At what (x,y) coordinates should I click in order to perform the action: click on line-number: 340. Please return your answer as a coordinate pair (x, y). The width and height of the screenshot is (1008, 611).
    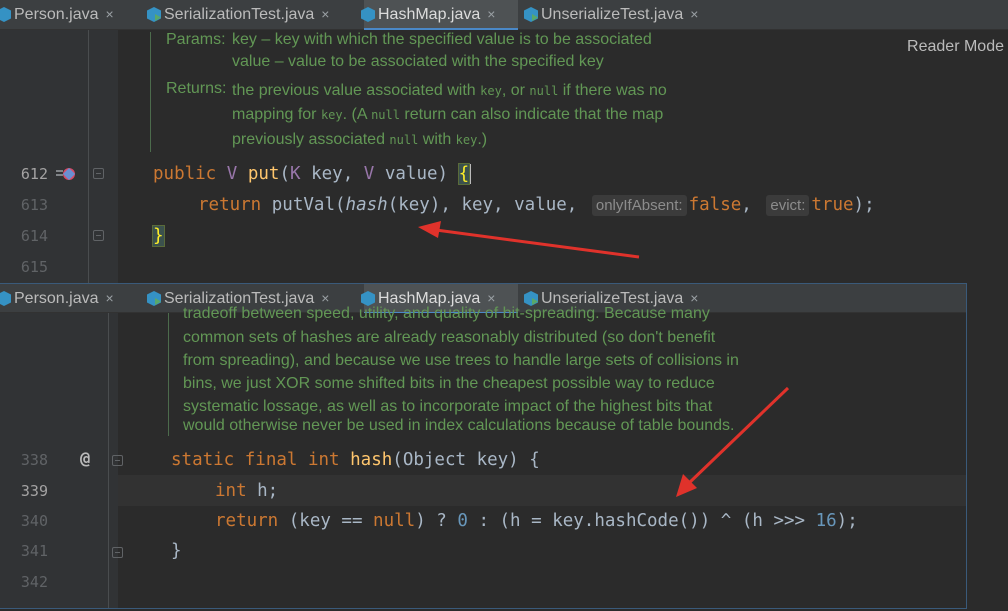
    Looking at the image, I should click on (34, 521).